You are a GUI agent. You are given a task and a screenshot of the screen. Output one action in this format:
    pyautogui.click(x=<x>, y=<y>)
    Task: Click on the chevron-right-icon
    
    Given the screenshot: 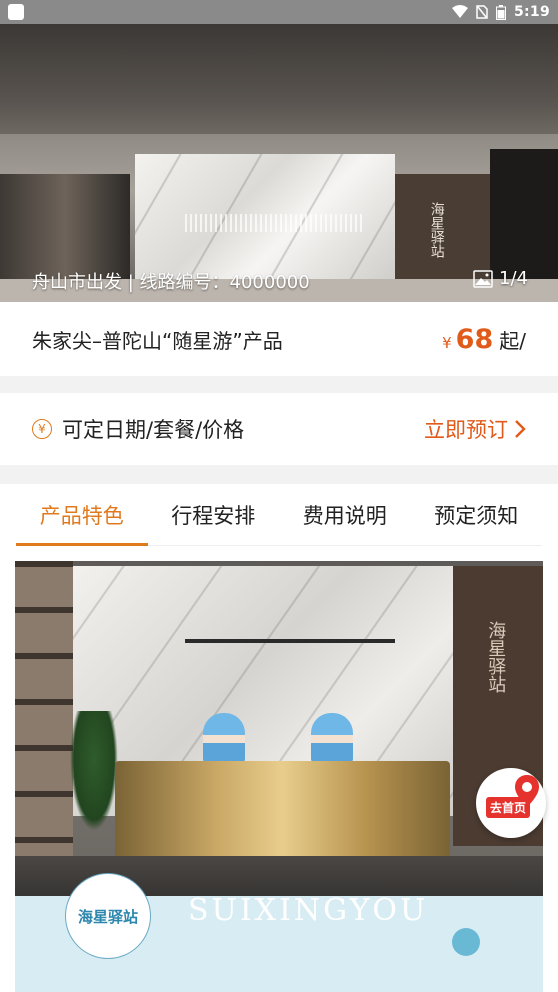 What is the action you would take?
    pyautogui.click(x=520, y=429)
    